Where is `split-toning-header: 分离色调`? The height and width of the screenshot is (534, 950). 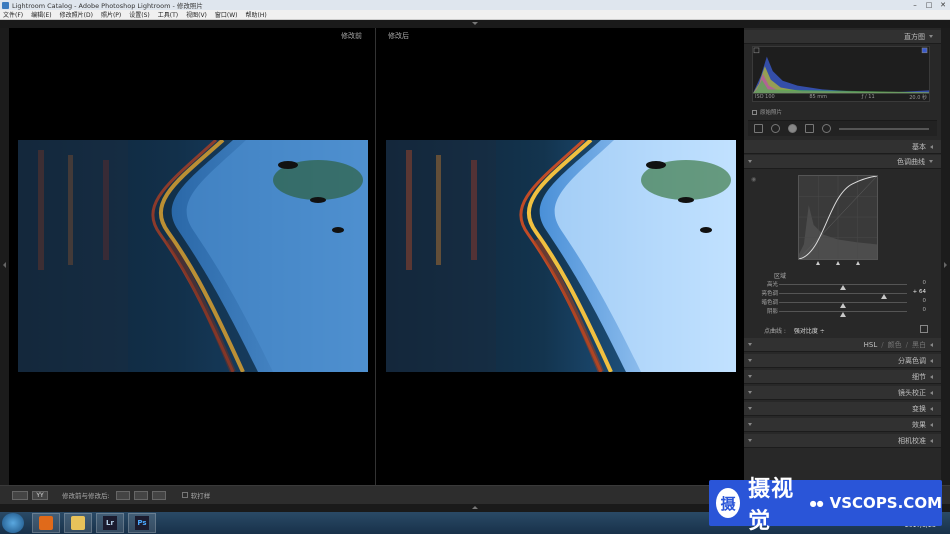
split-toning-header: 分离色调 is located at coordinates (842, 361).